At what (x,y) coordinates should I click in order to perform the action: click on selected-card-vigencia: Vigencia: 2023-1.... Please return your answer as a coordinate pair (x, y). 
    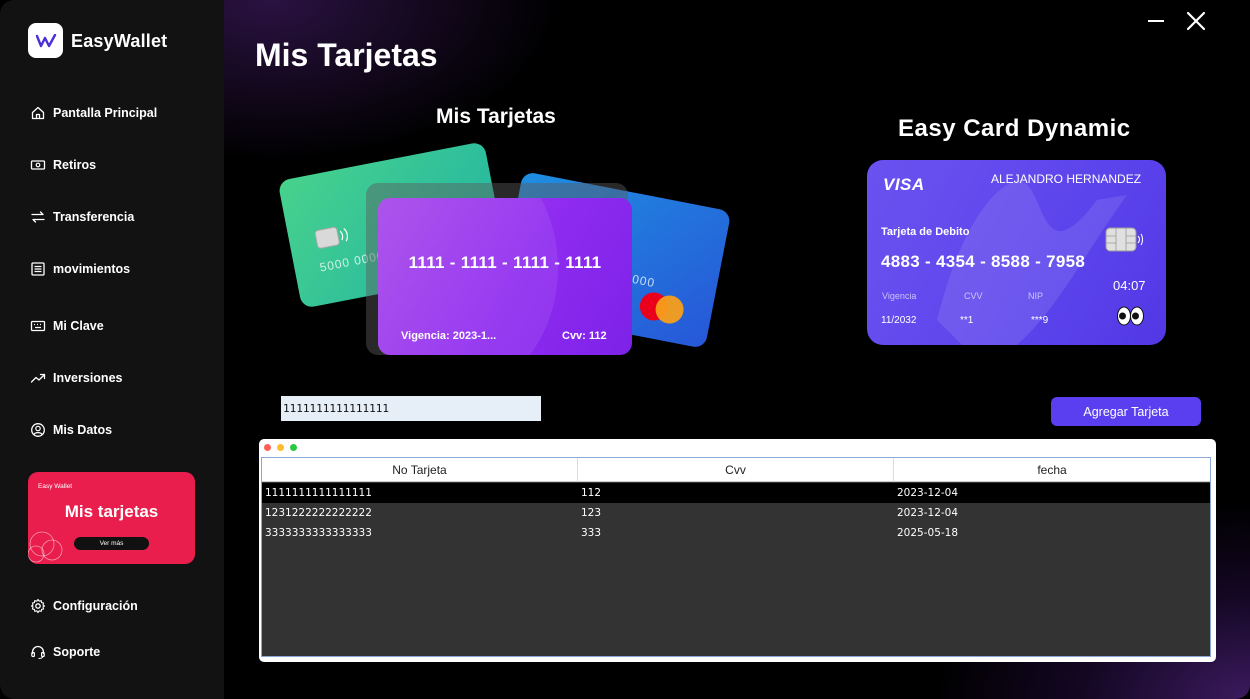
    Looking at the image, I should click on (449, 336).